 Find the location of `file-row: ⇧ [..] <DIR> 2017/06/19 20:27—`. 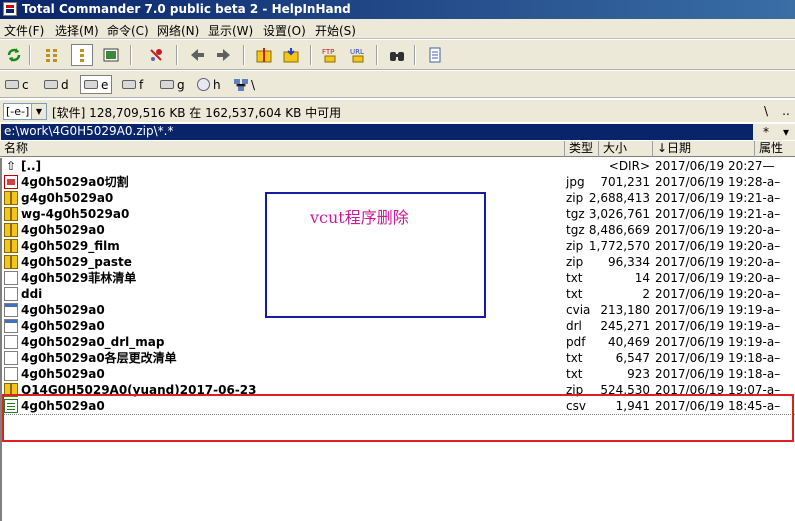

file-row: ⇧ [..] <DIR> 2017/06/19 20:27— is located at coordinates (397, 166).